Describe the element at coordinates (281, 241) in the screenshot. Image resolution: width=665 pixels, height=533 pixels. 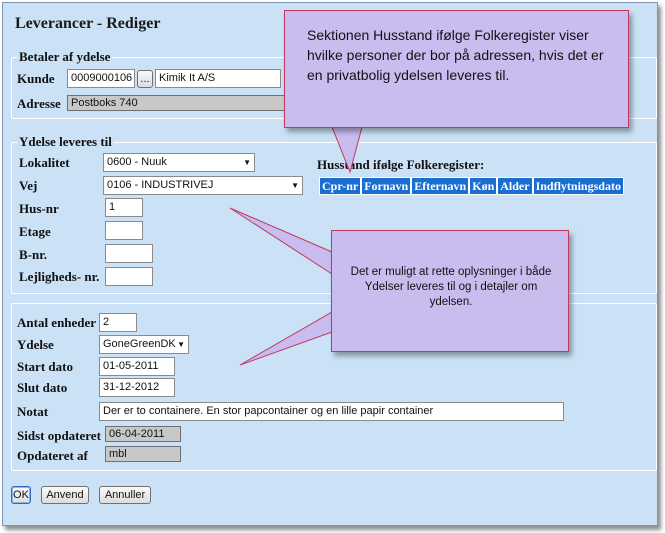
I see `callout-middle-tail-up` at that location.